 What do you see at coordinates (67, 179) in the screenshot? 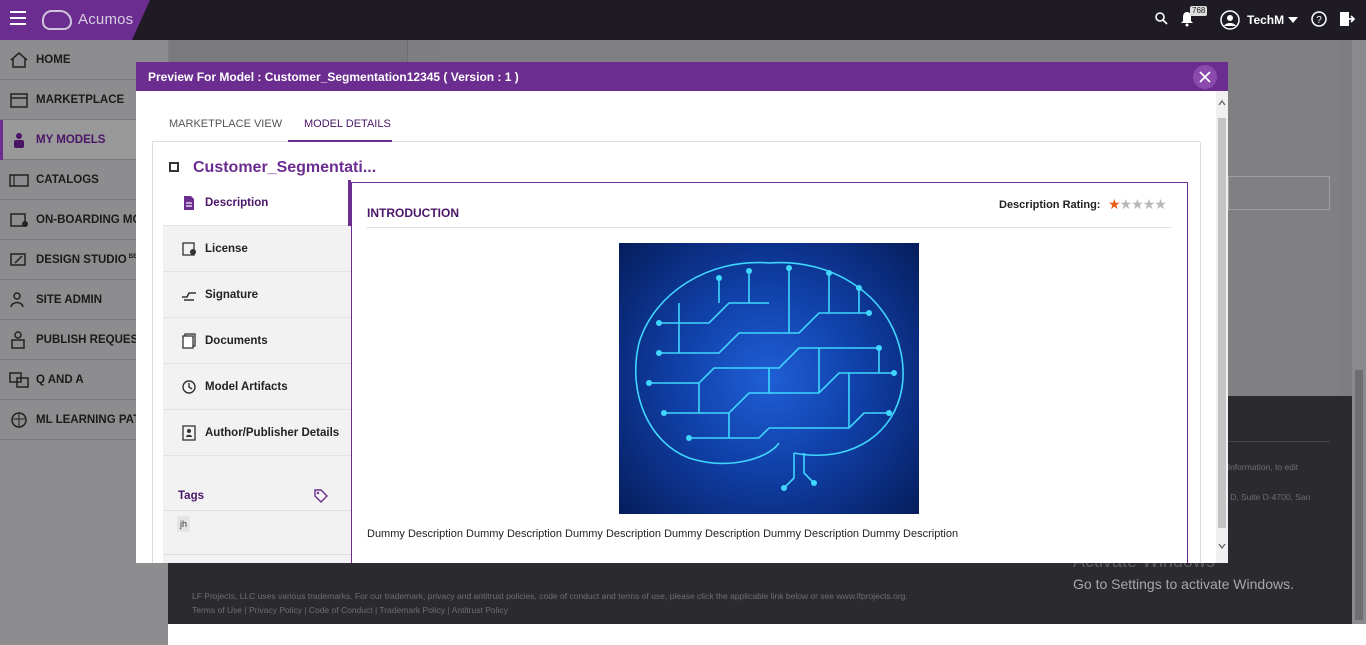
I see `sidebar-item-label: CATALOGS` at bounding box center [67, 179].